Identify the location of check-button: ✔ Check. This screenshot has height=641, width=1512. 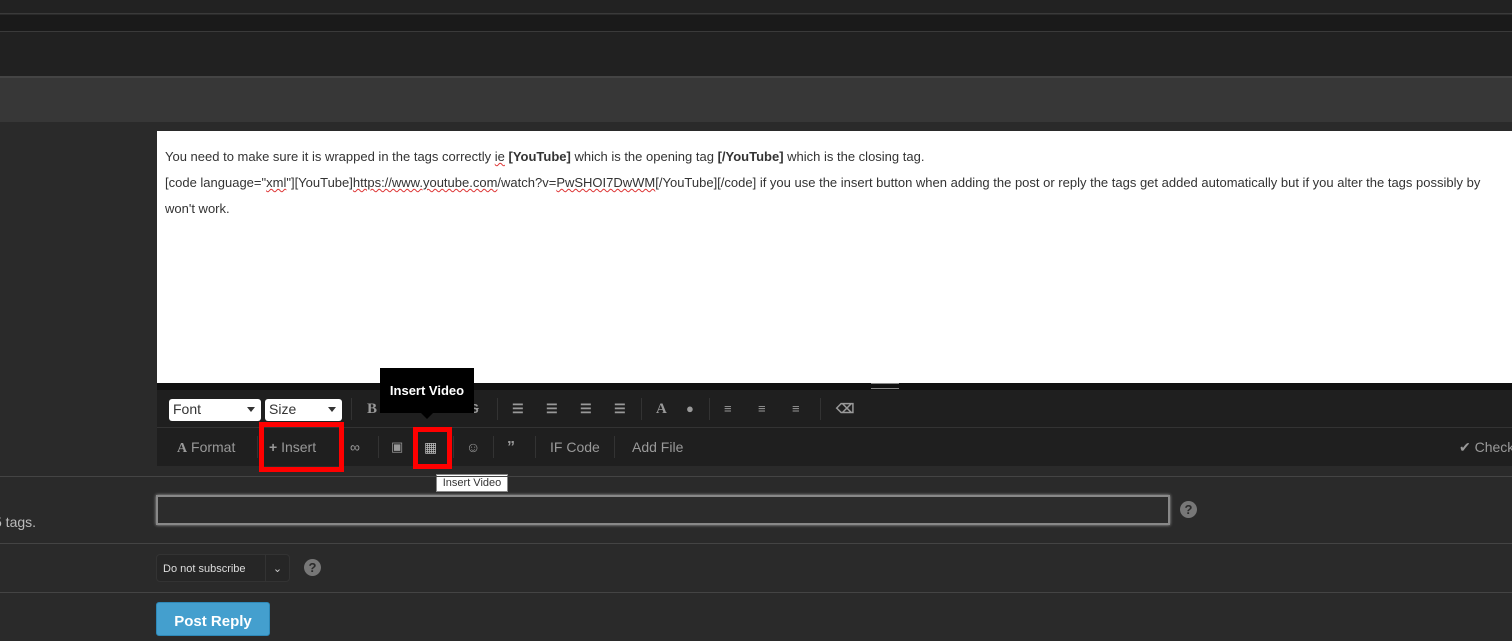
(1485, 447).